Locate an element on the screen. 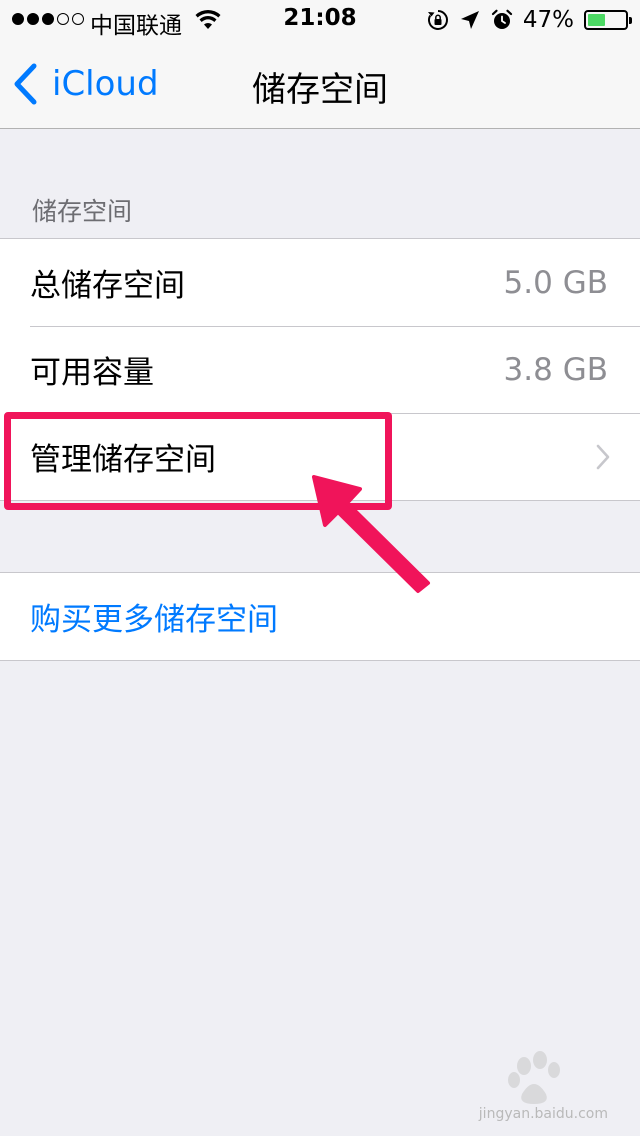  row-total-storage: 总储存空间 5.0 GB is located at coordinates (320, 282).